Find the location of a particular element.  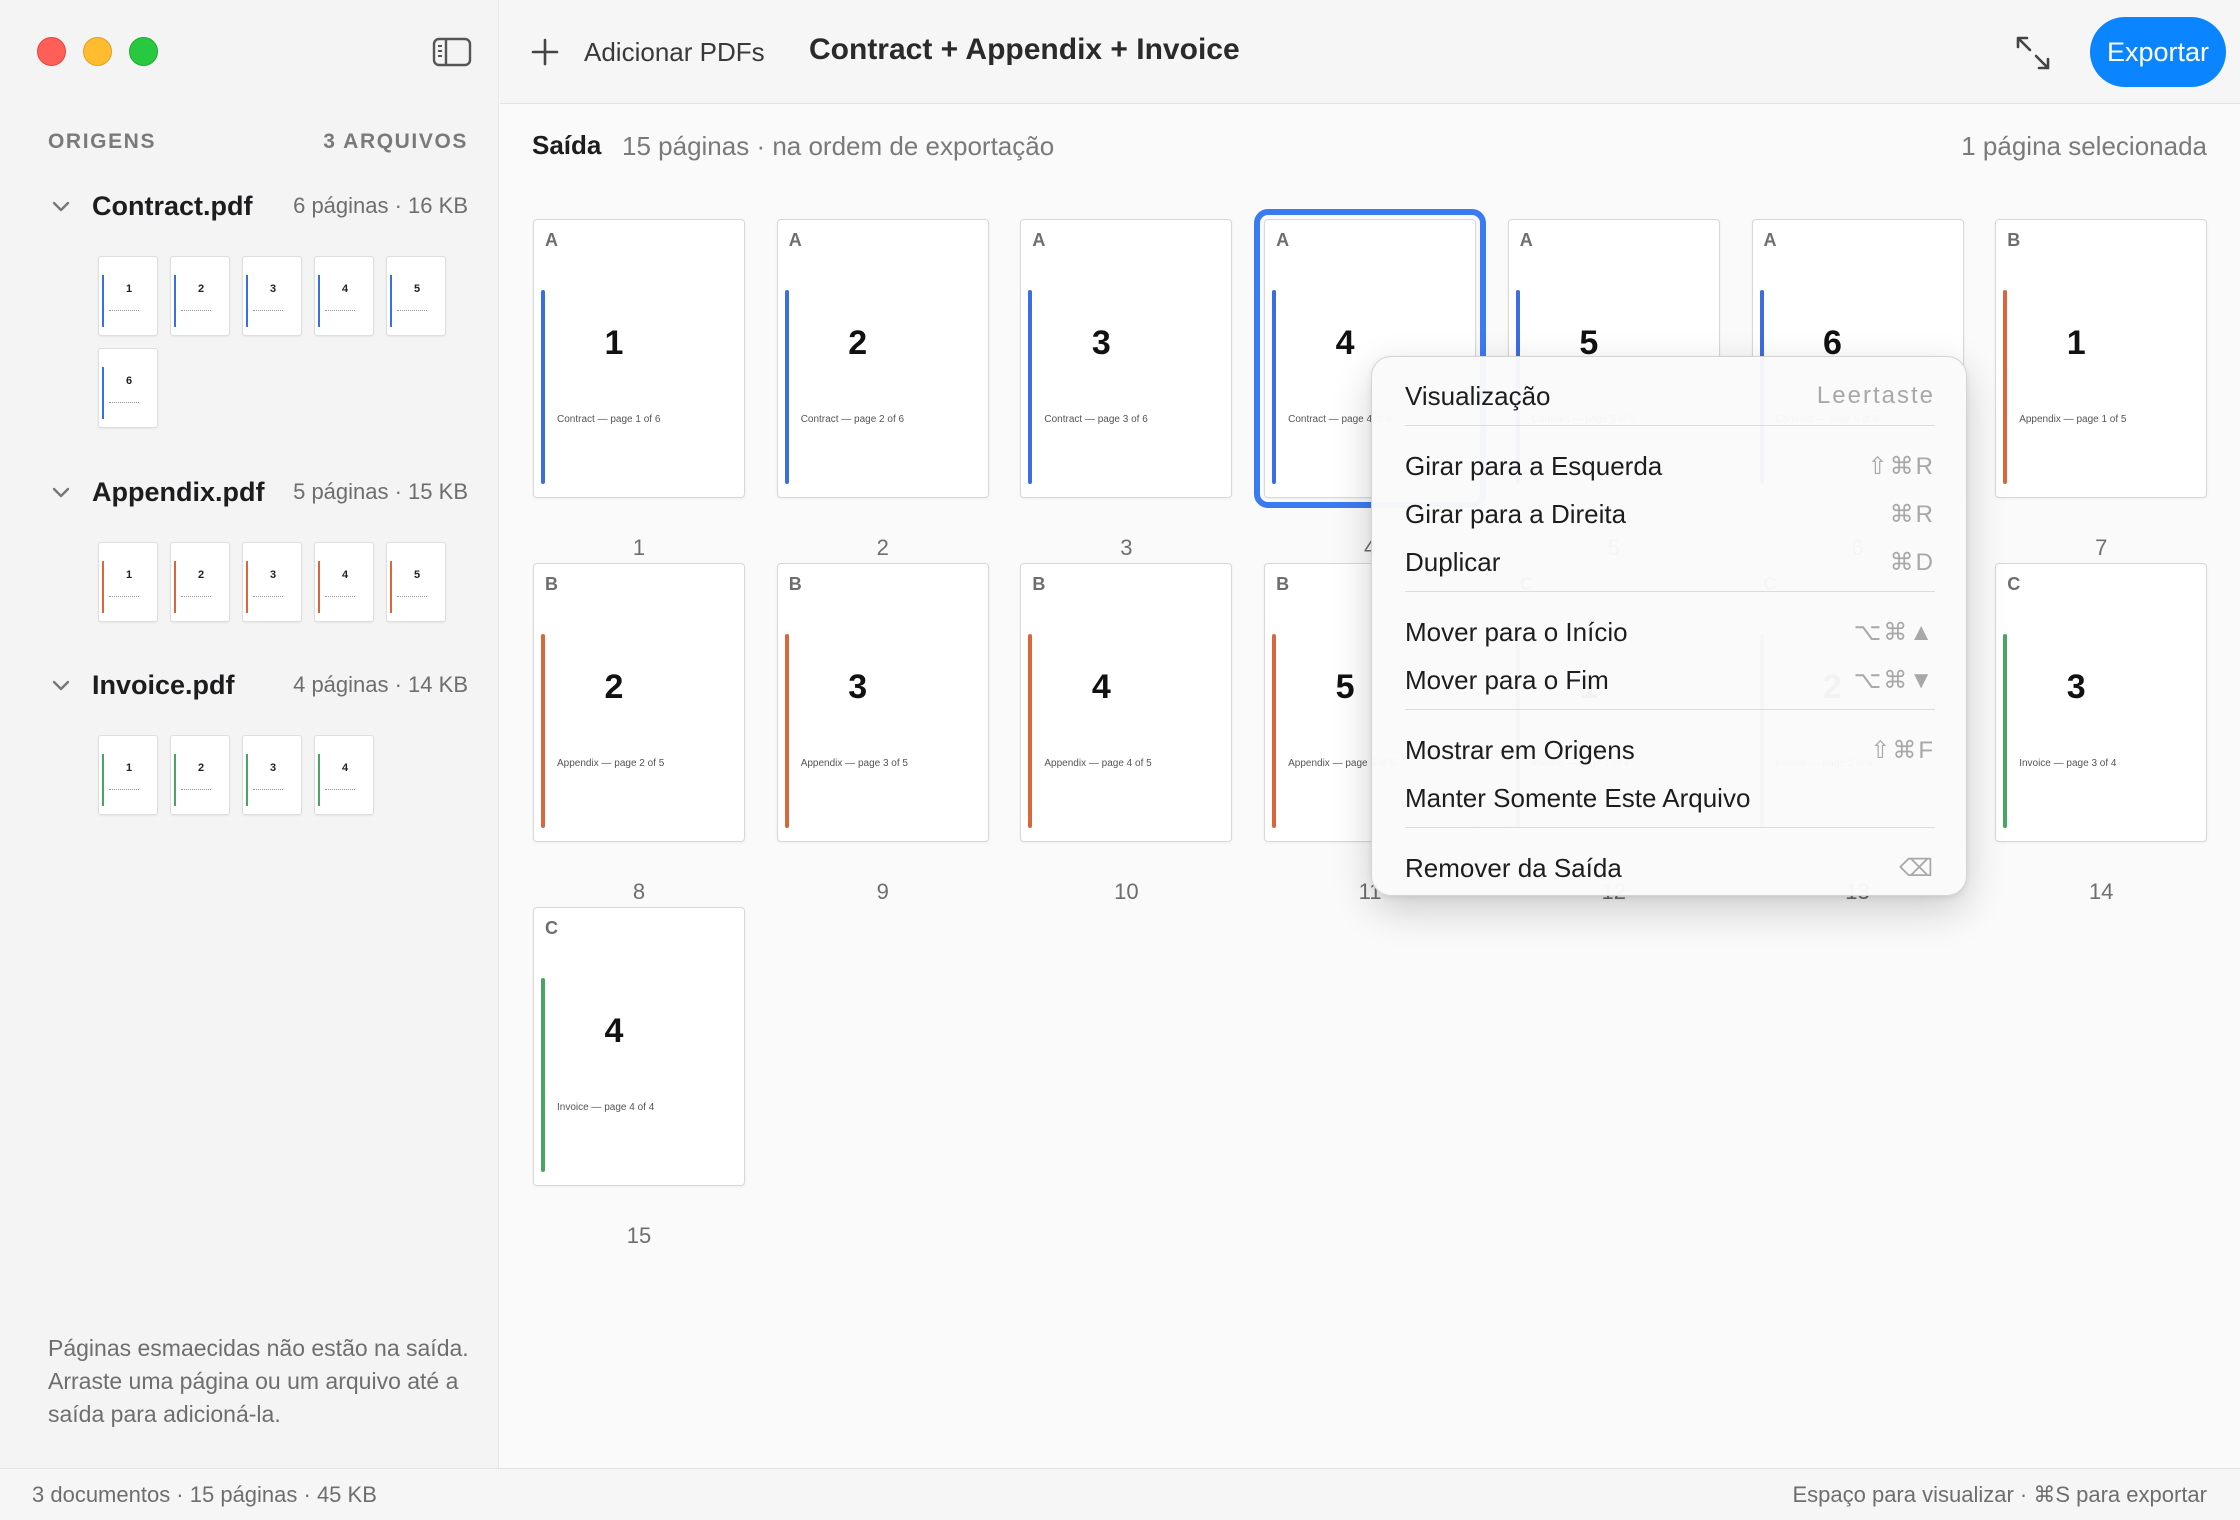

menu-item-shortcut: ⌫ is located at coordinates (1917, 868).